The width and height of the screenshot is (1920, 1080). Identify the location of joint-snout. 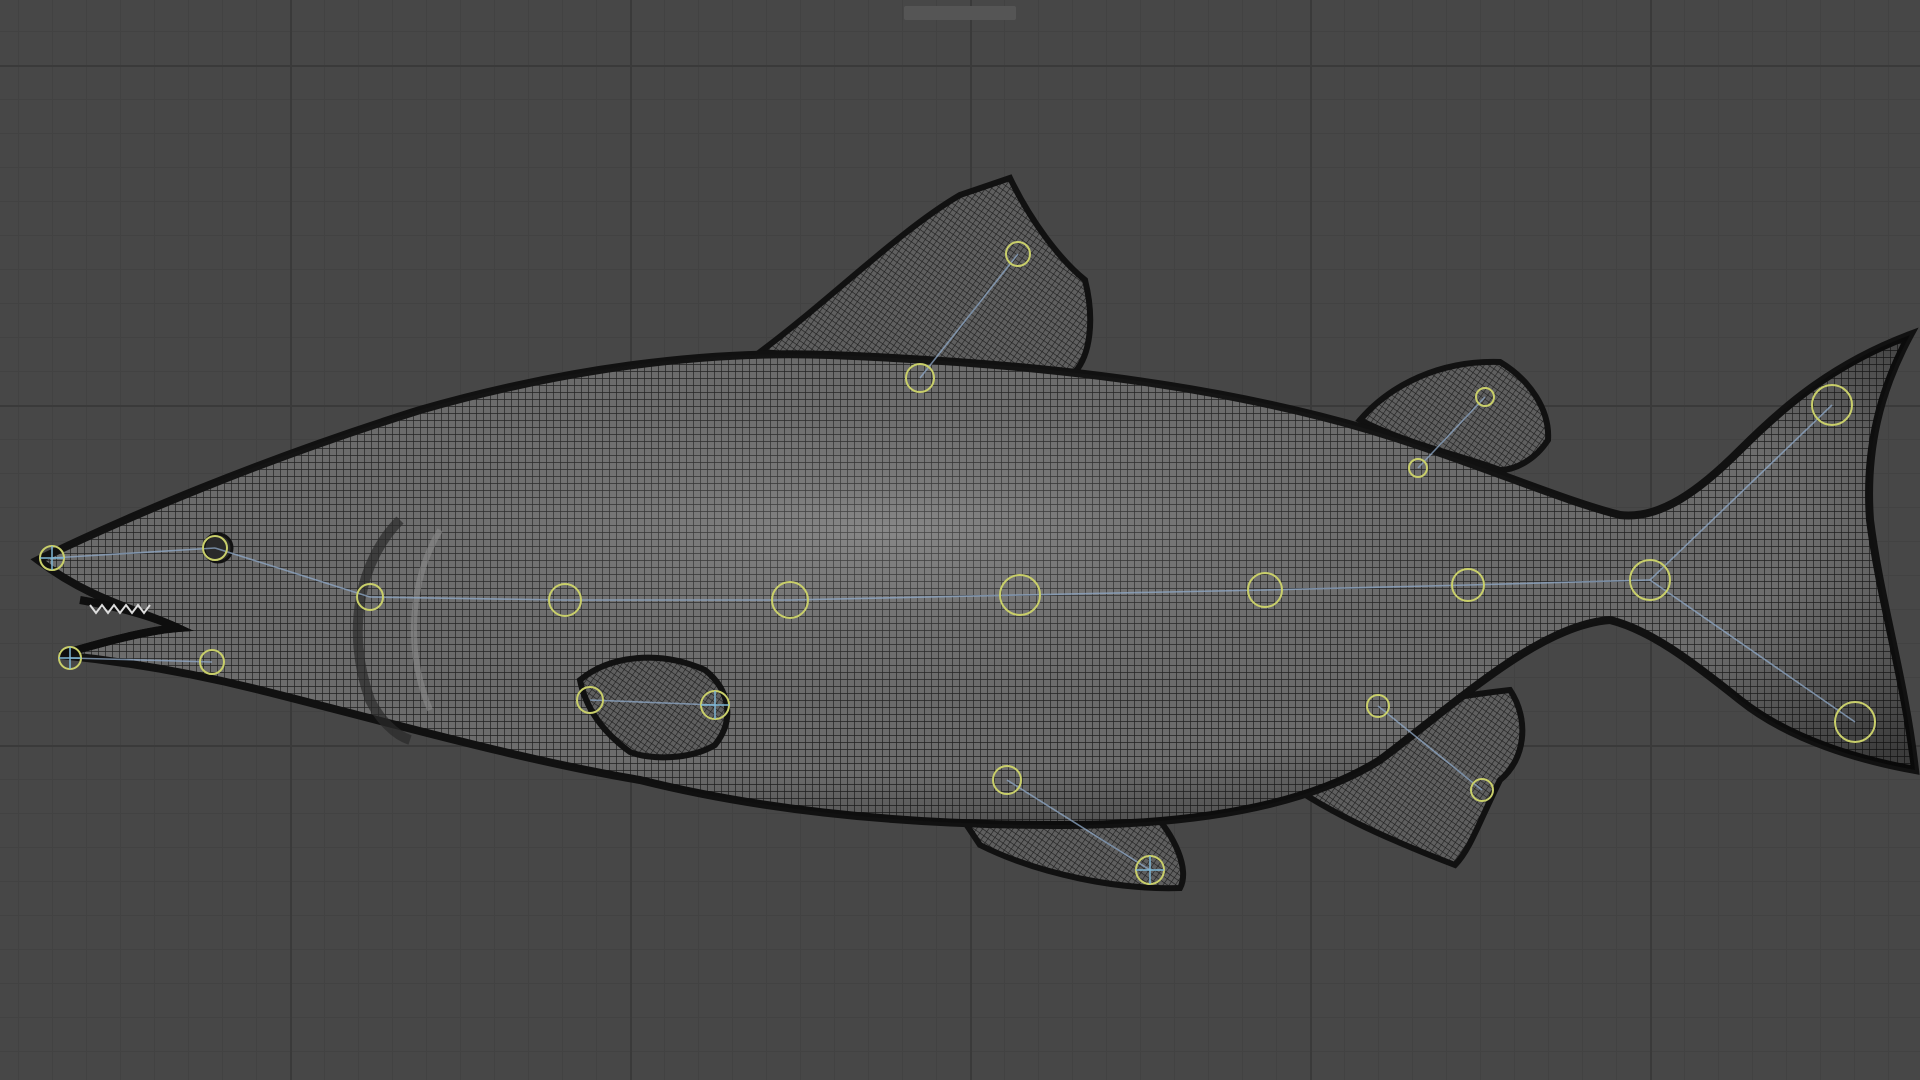
(52, 558).